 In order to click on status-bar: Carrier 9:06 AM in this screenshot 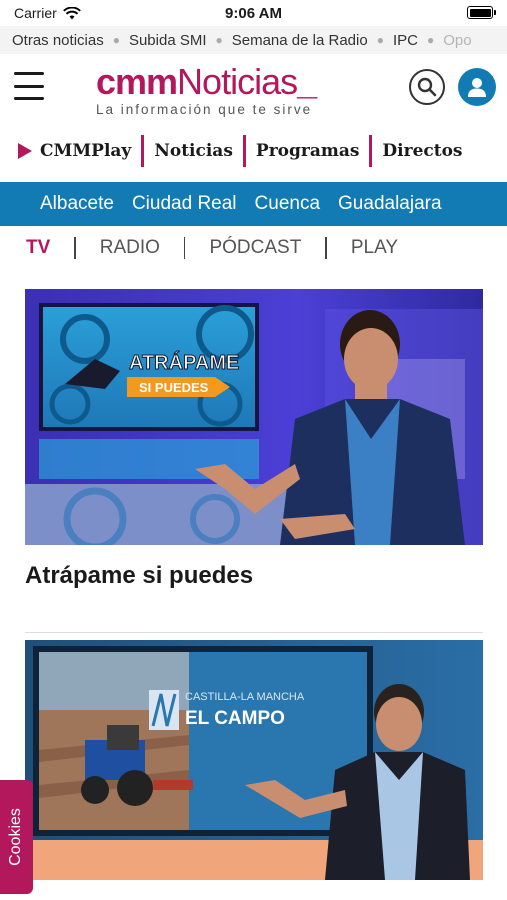, I will do `click(253, 13)`.